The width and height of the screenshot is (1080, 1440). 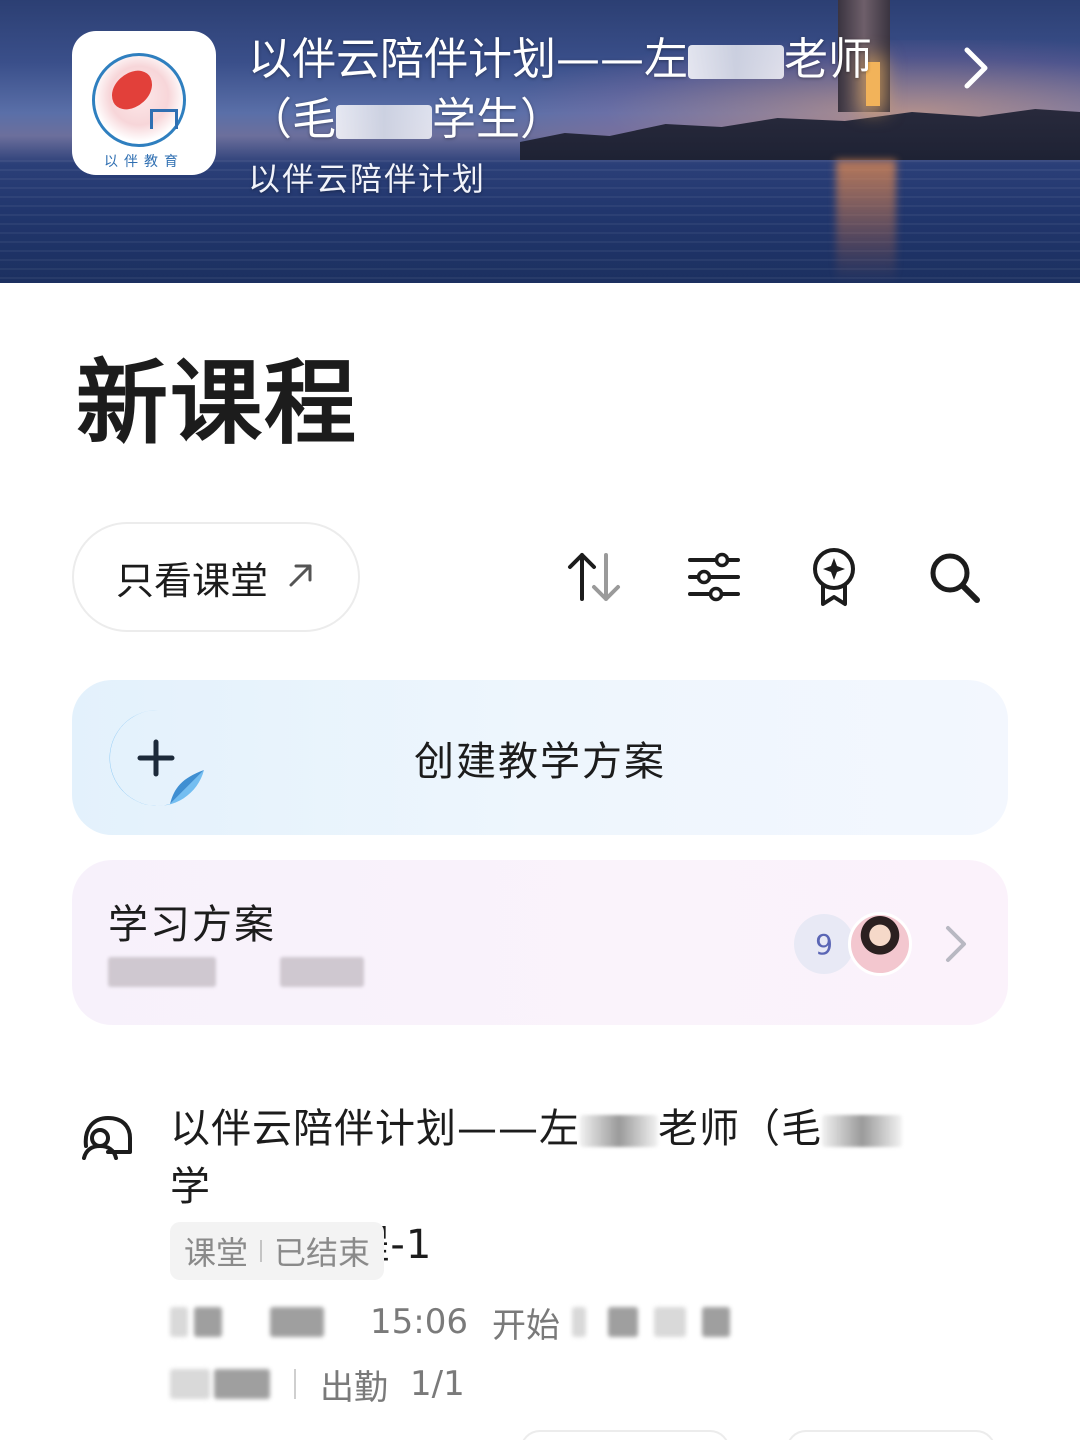 What do you see at coordinates (828, 59) in the screenshot?
I see `channel-title-part: 老师` at bounding box center [828, 59].